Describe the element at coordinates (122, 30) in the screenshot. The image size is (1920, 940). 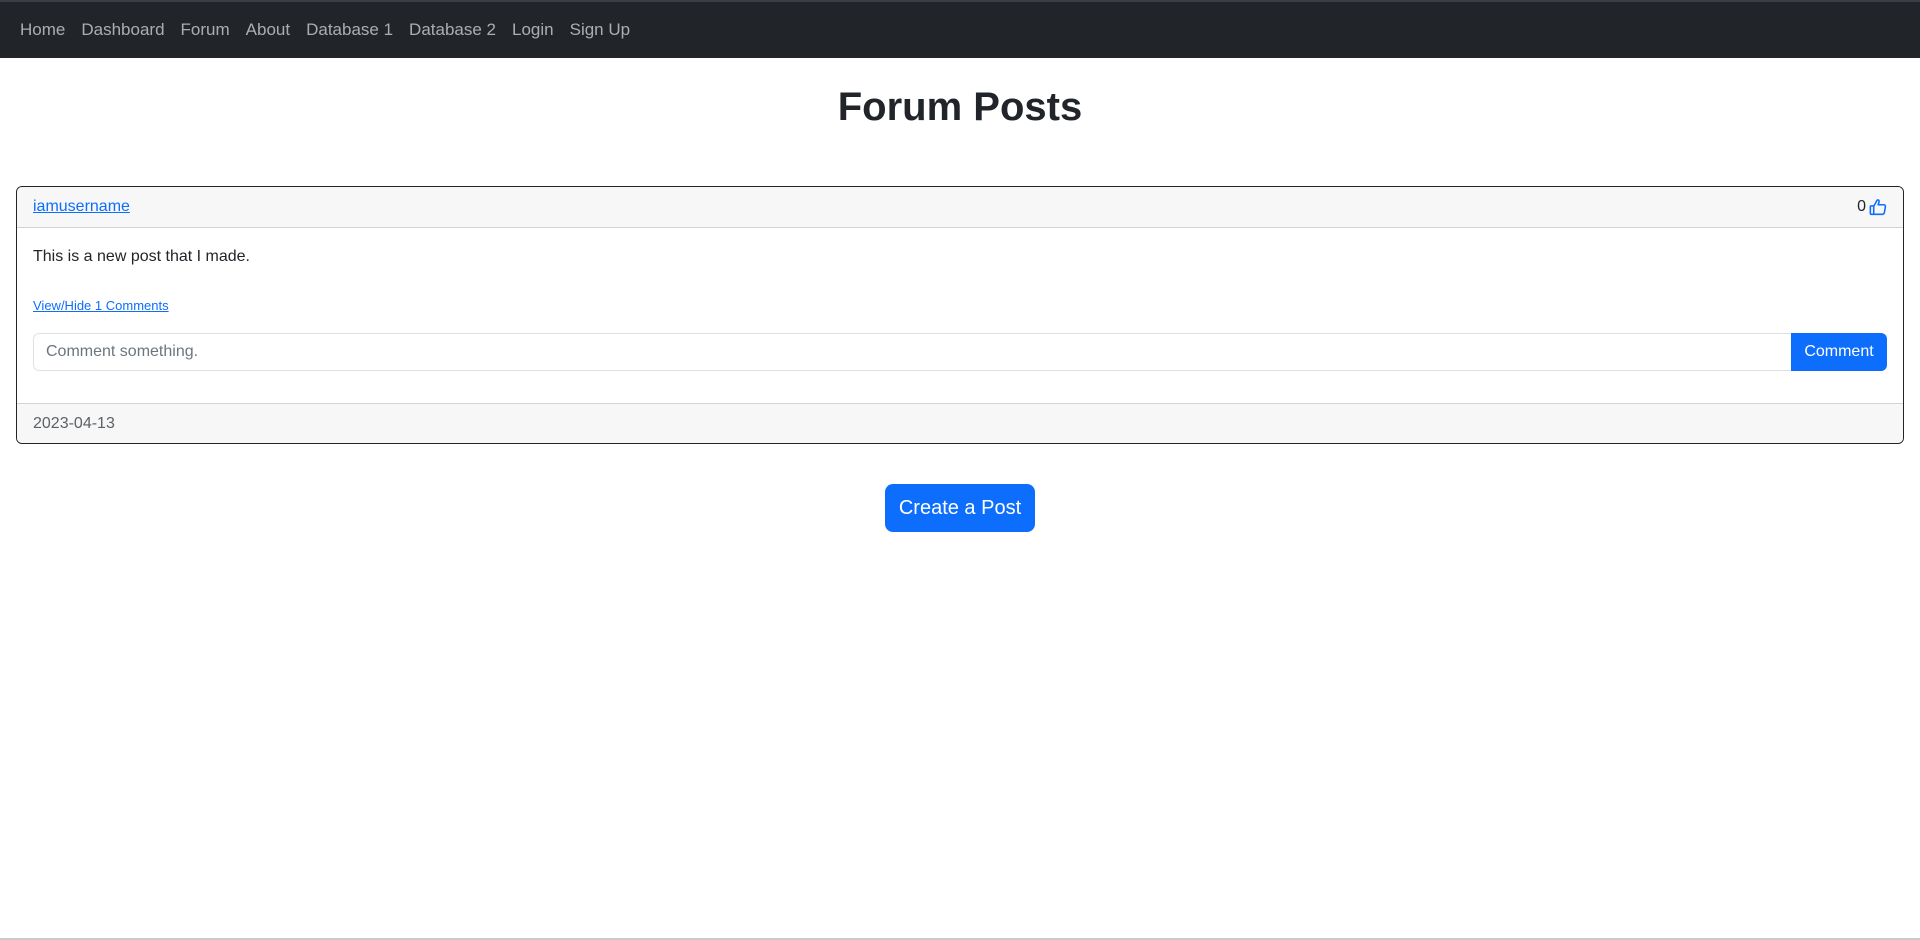
I see `nav-link-dashboard: Dashboard` at that location.